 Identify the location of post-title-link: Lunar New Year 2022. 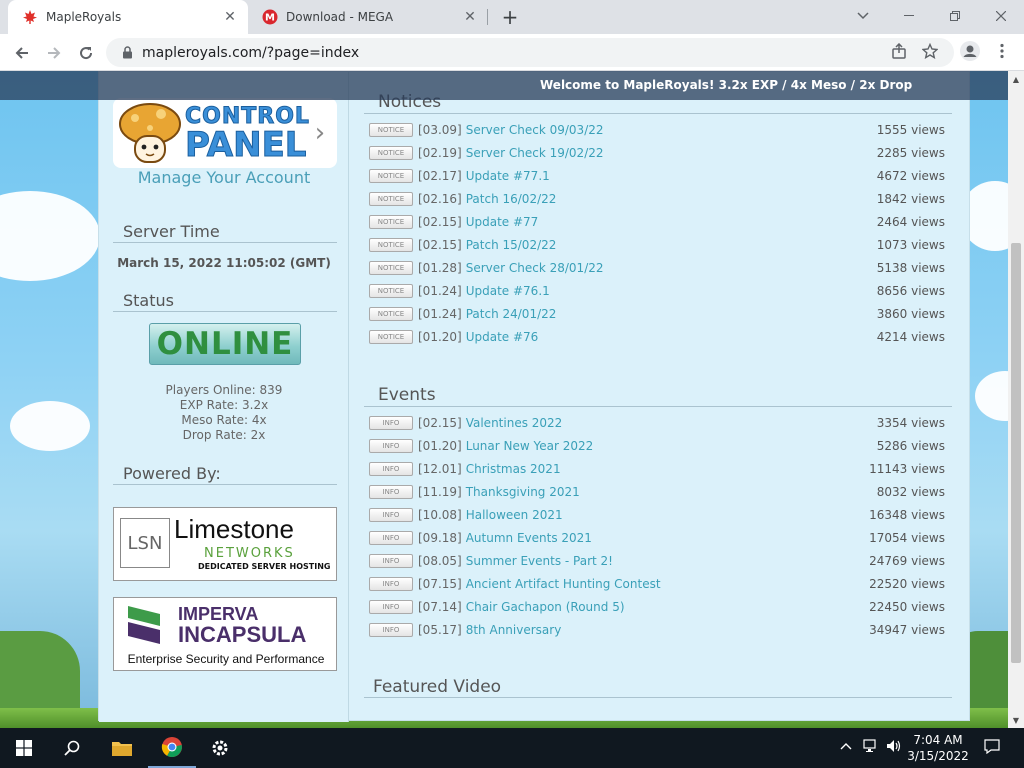
(671, 446).